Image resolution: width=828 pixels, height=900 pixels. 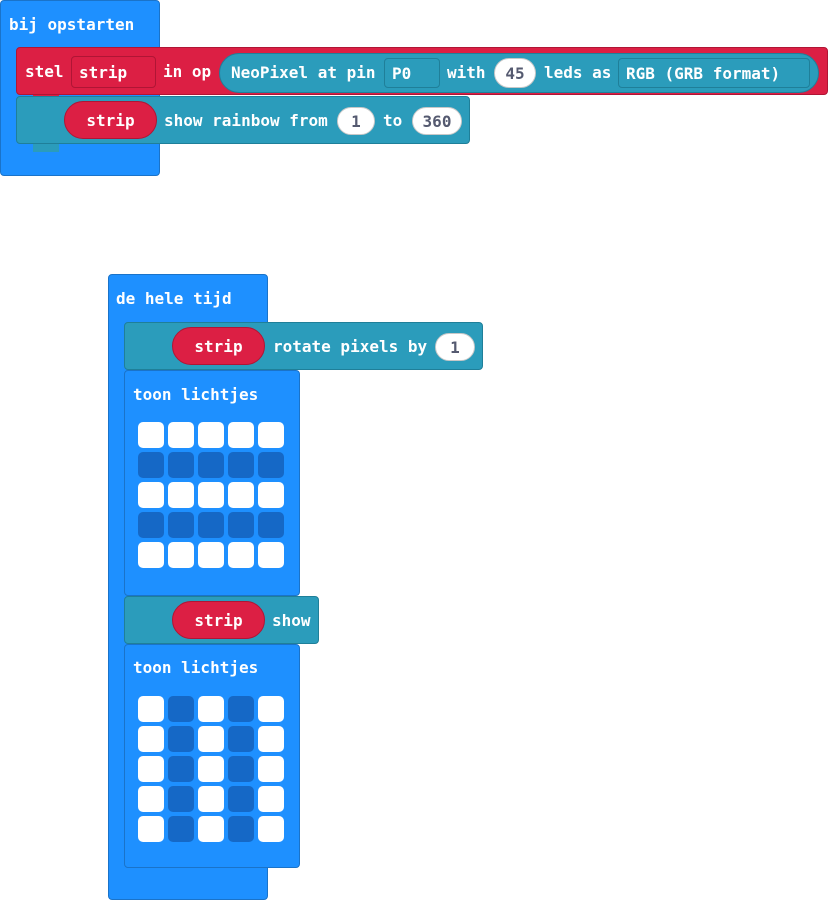 I want to click on show-rainbow-text: show rainbow from, so click(x=246, y=120).